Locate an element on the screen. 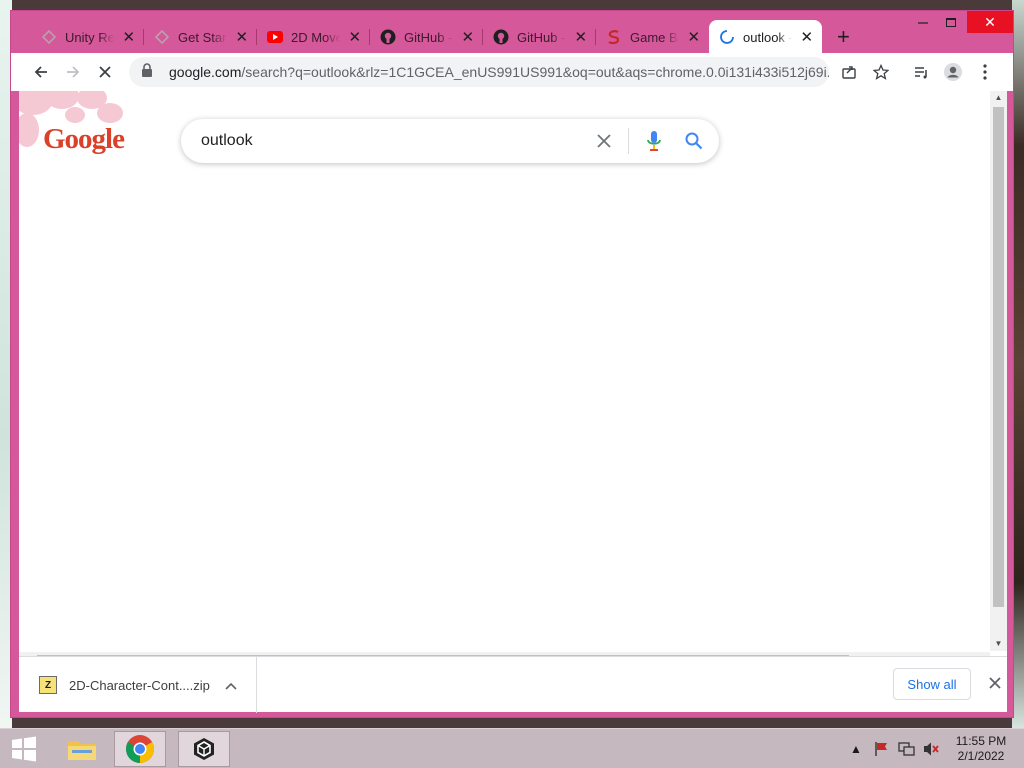 The height and width of the screenshot is (768, 1024). chevron-up-icon is located at coordinates (231, 685).